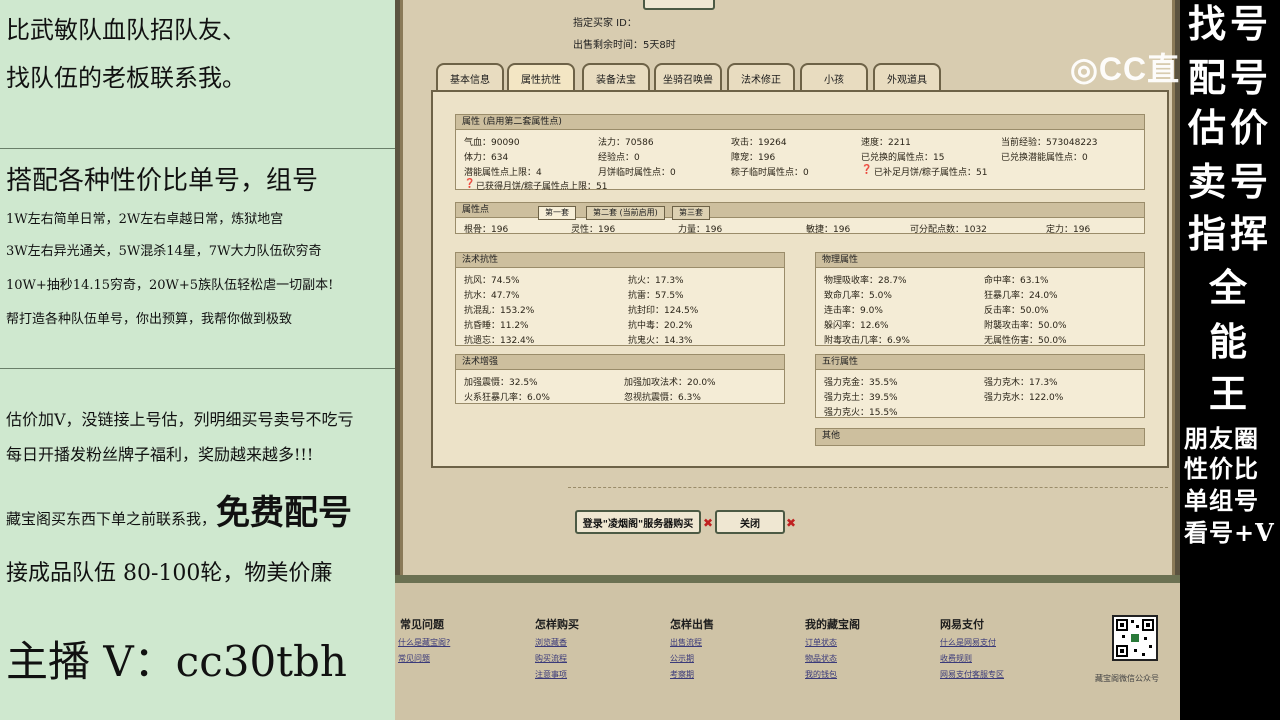  What do you see at coordinates (180, 419) in the screenshot?
I see `ad-line-8: 估价加V，没链接上号估，列明细买号卖号不吃亏` at bounding box center [180, 419].